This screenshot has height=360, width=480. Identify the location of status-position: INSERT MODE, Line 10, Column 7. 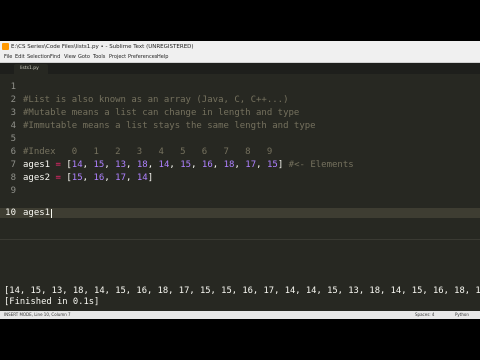
(37, 314).